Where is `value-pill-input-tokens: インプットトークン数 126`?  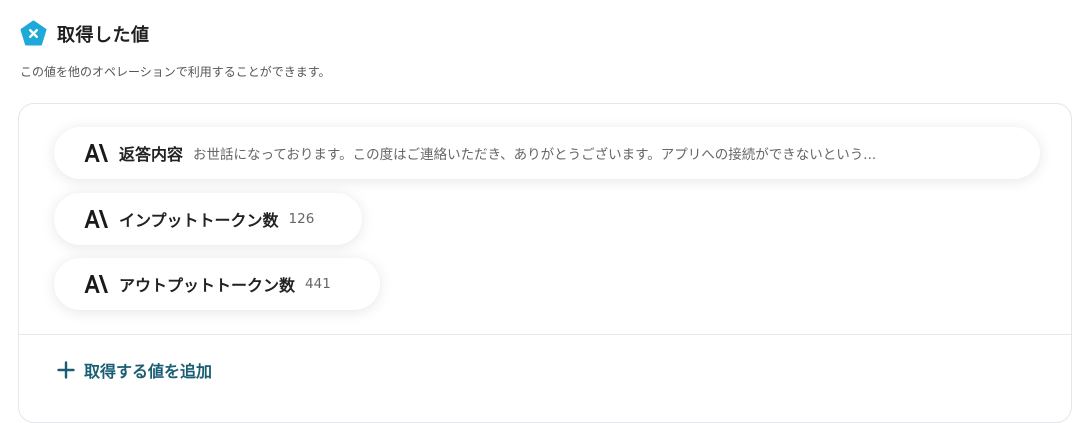
value-pill-input-tokens: インプットトークン数 126 is located at coordinates (208, 219).